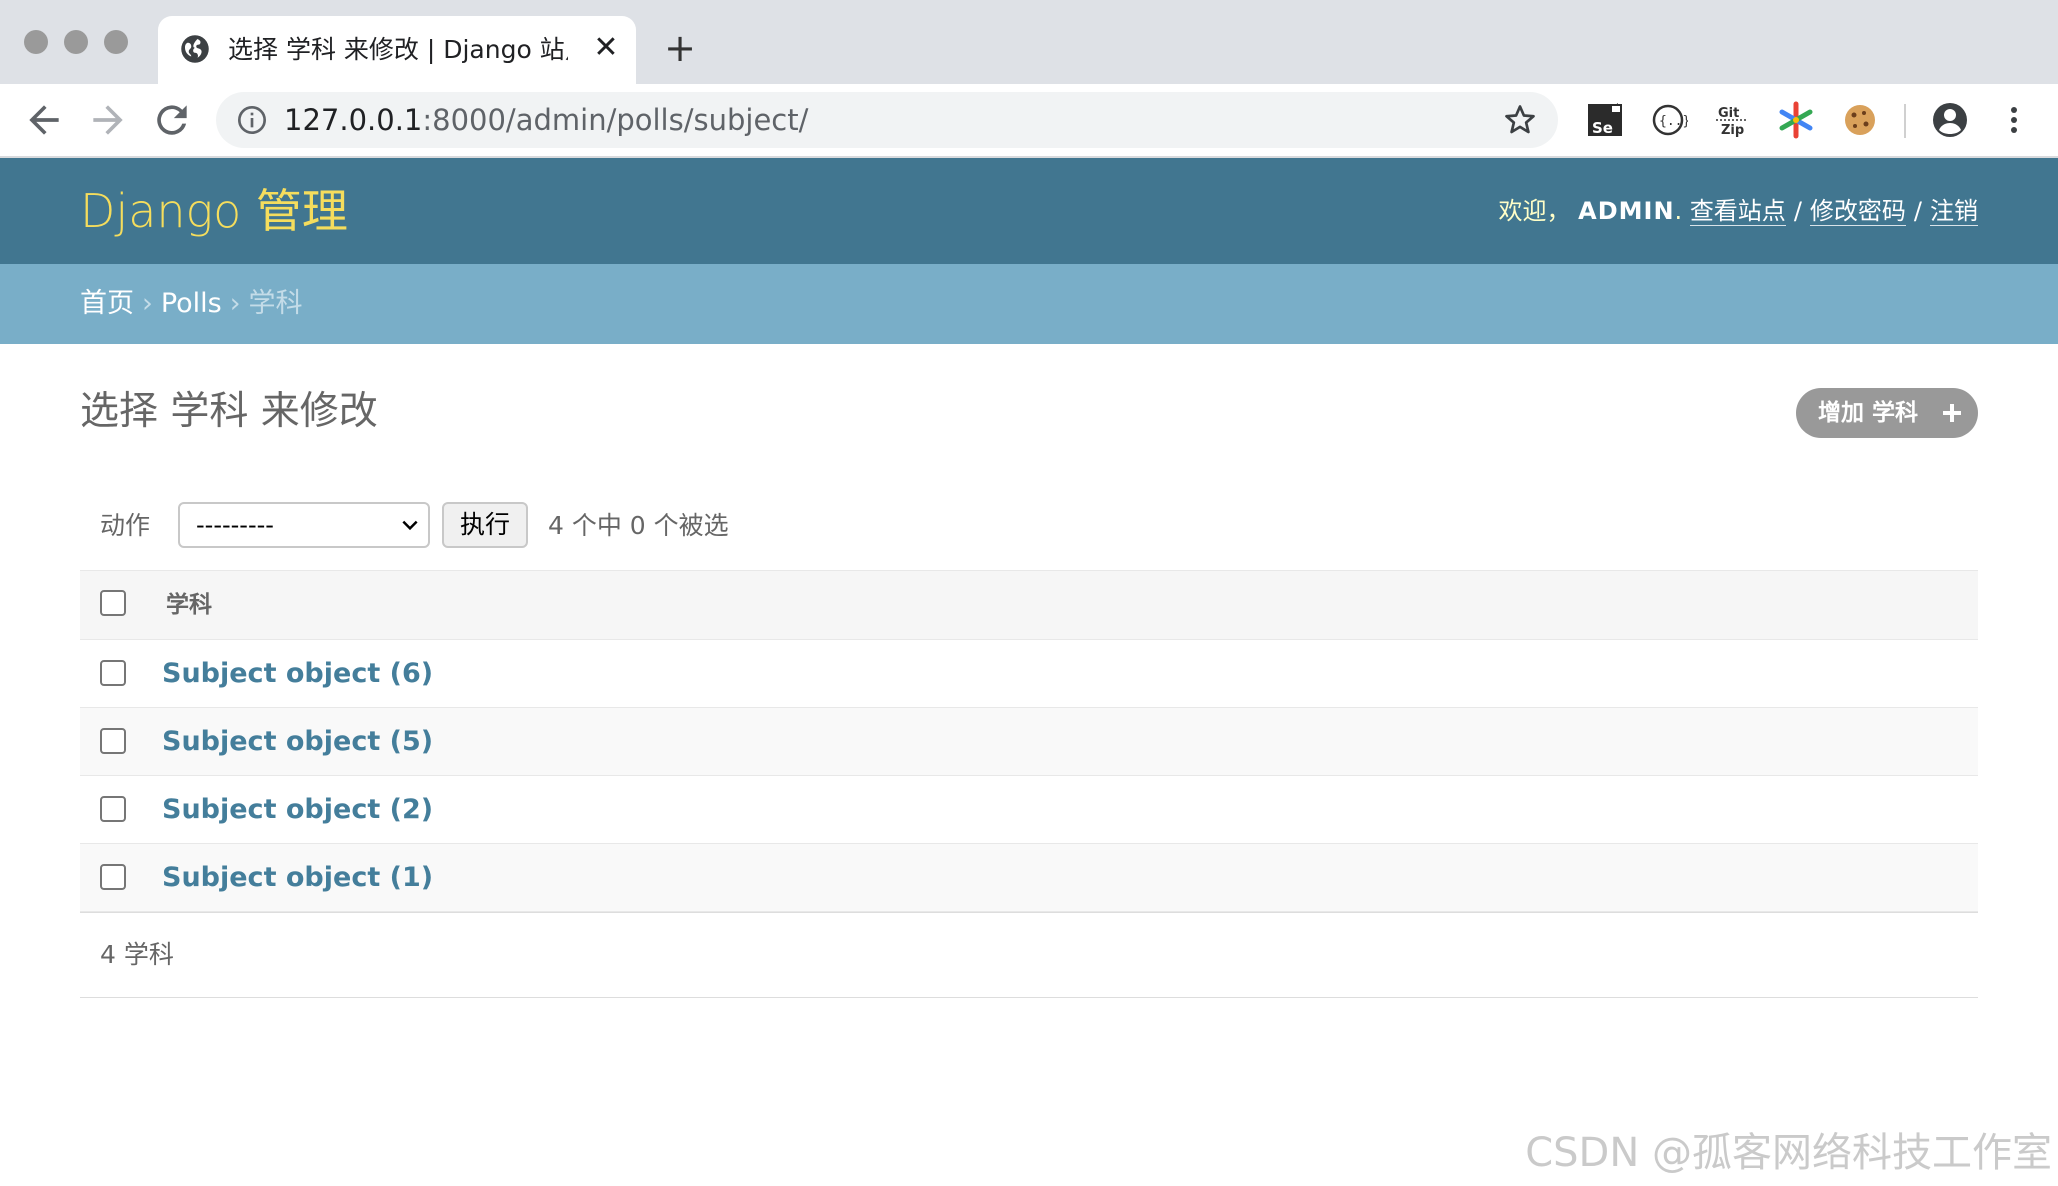 The height and width of the screenshot is (1186, 2058). What do you see at coordinates (297, 877) in the screenshot?
I see `row-link: Subject object (1)` at bounding box center [297, 877].